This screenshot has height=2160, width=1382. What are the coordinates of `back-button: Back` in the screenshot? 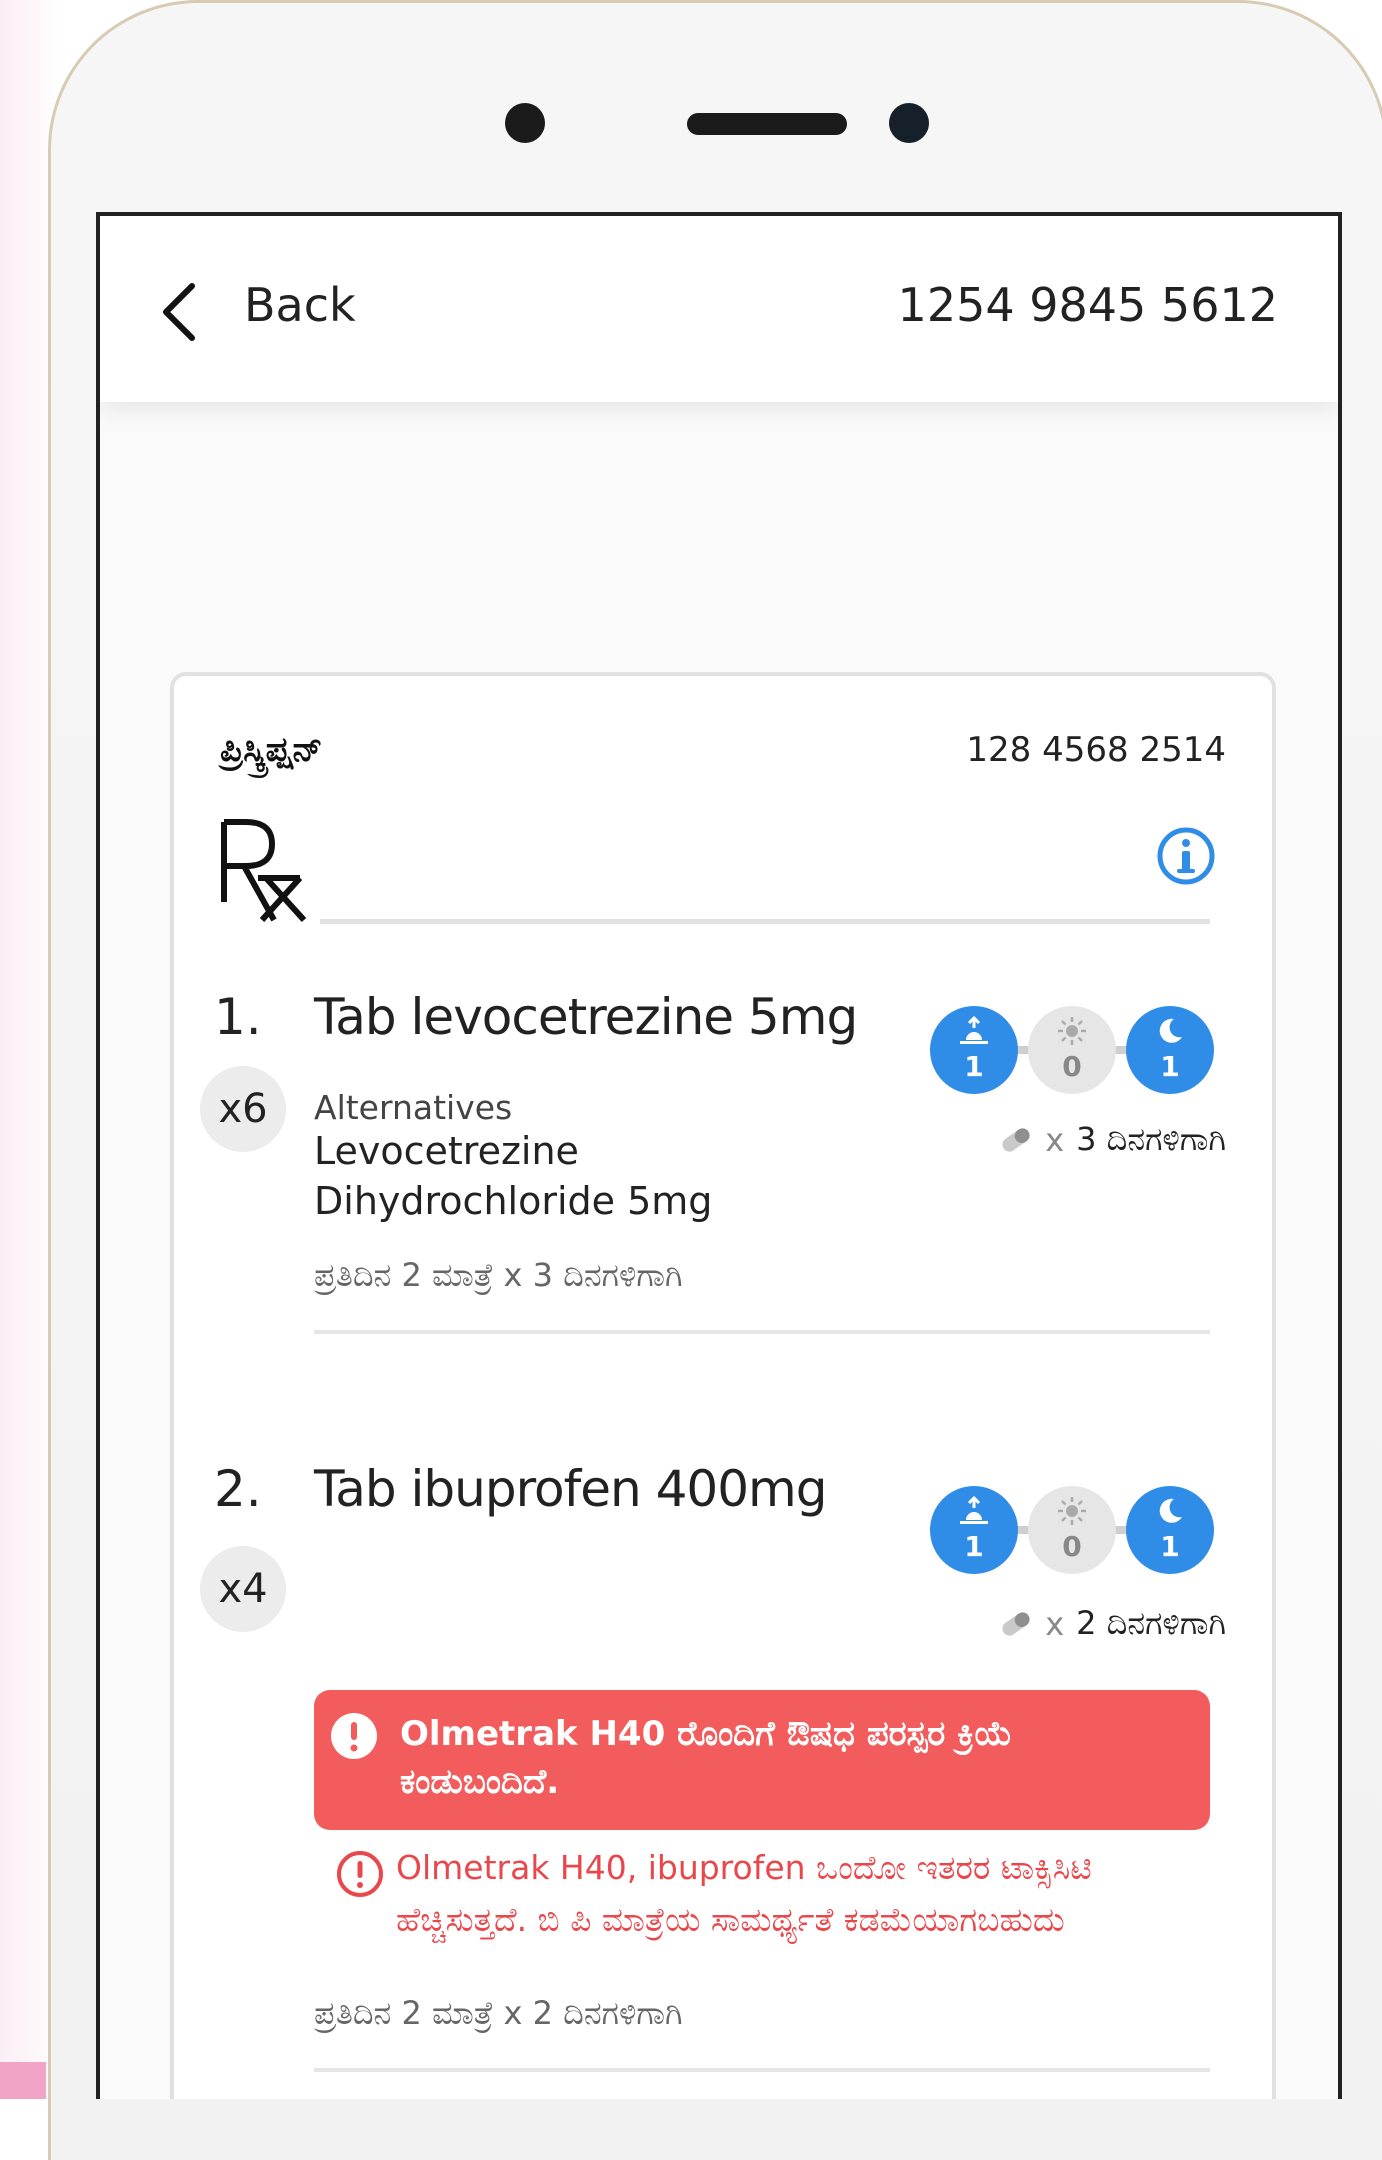 It's located at (300, 305).